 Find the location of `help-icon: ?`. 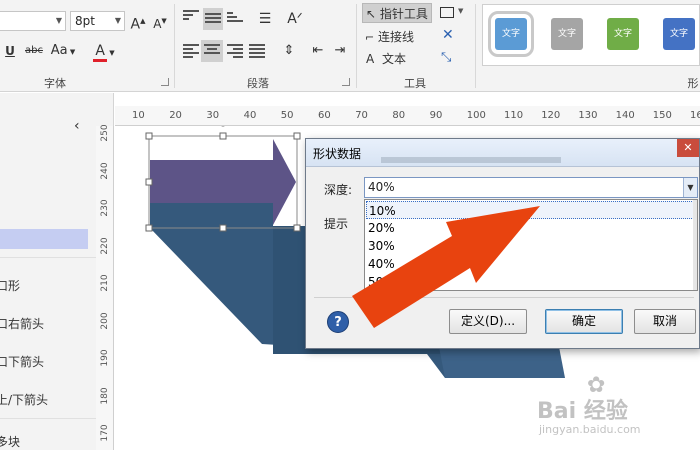

help-icon: ? is located at coordinates (338, 322).